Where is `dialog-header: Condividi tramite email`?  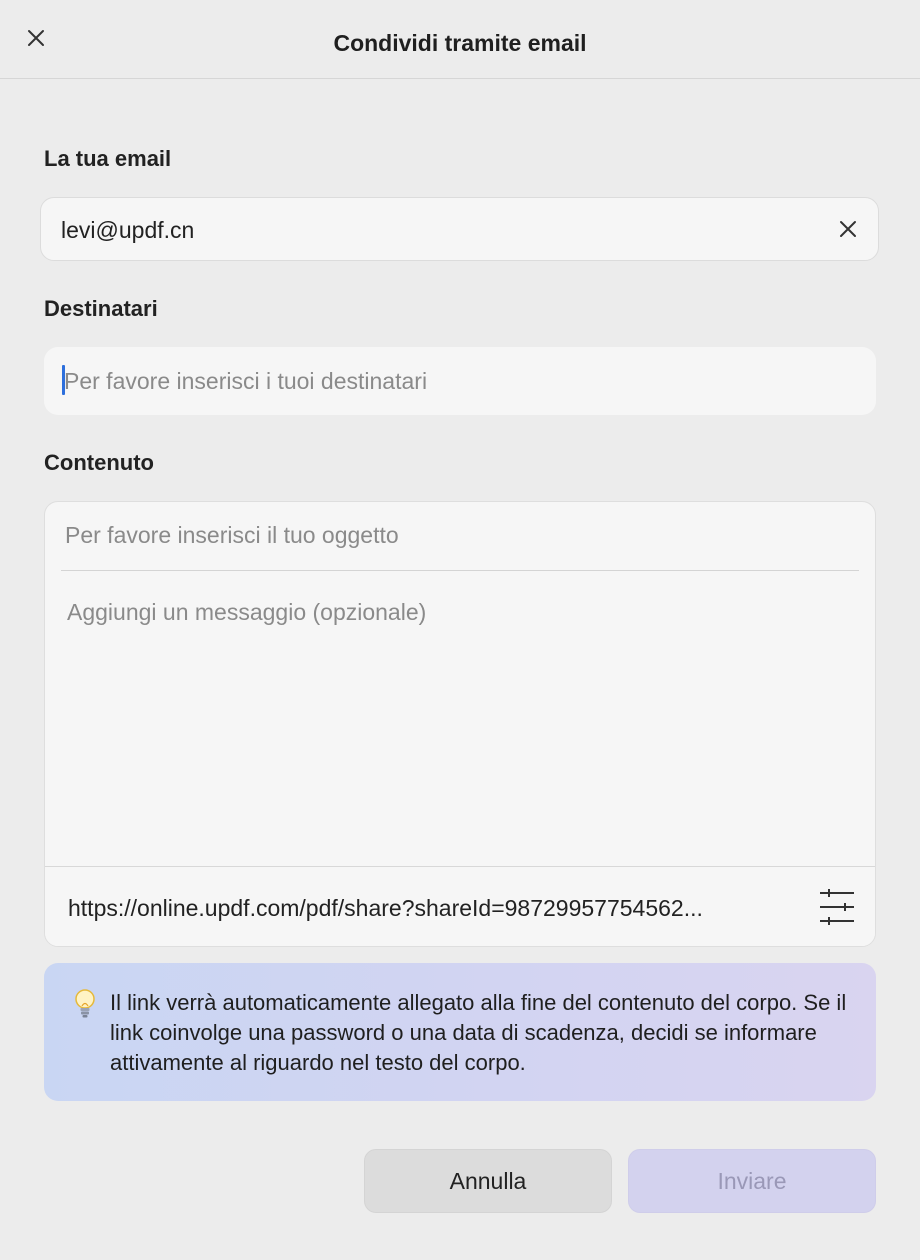
dialog-header: Condividi tramite email is located at coordinates (460, 39).